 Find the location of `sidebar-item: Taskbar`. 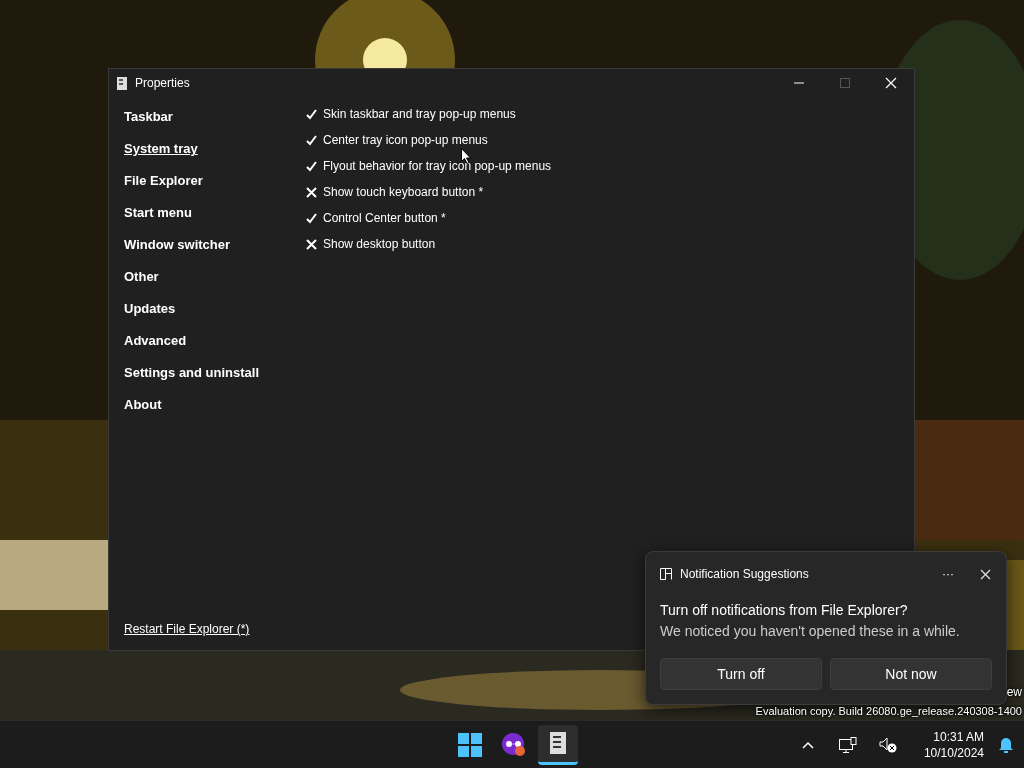

sidebar-item: Taskbar is located at coordinates (148, 117).